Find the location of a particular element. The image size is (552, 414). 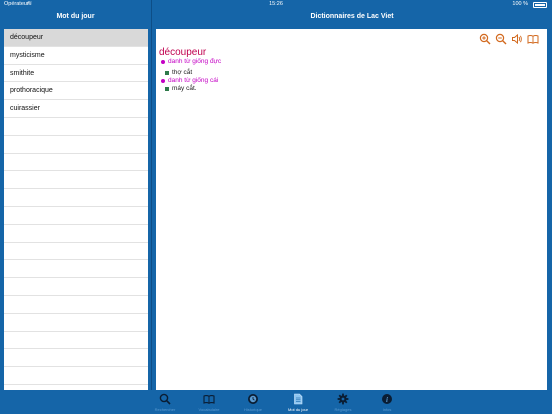

clock: 15:26 is located at coordinates (276, 4).